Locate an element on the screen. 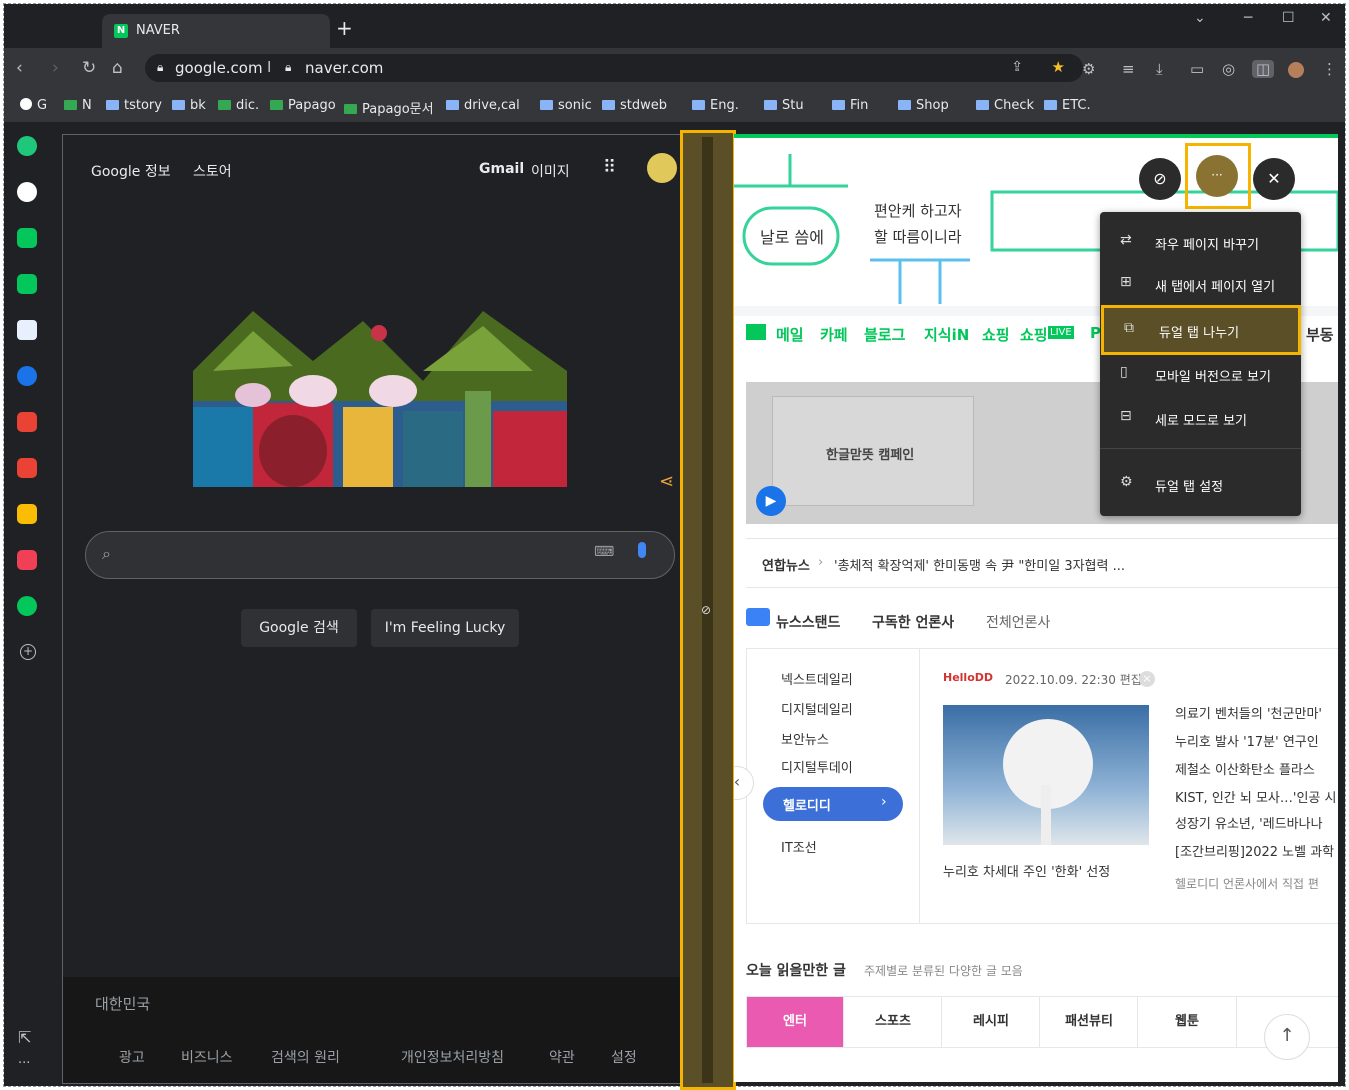 This screenshot has height=1090, width=1349. back-icon: ‹ is located at coordinates (19, 68).